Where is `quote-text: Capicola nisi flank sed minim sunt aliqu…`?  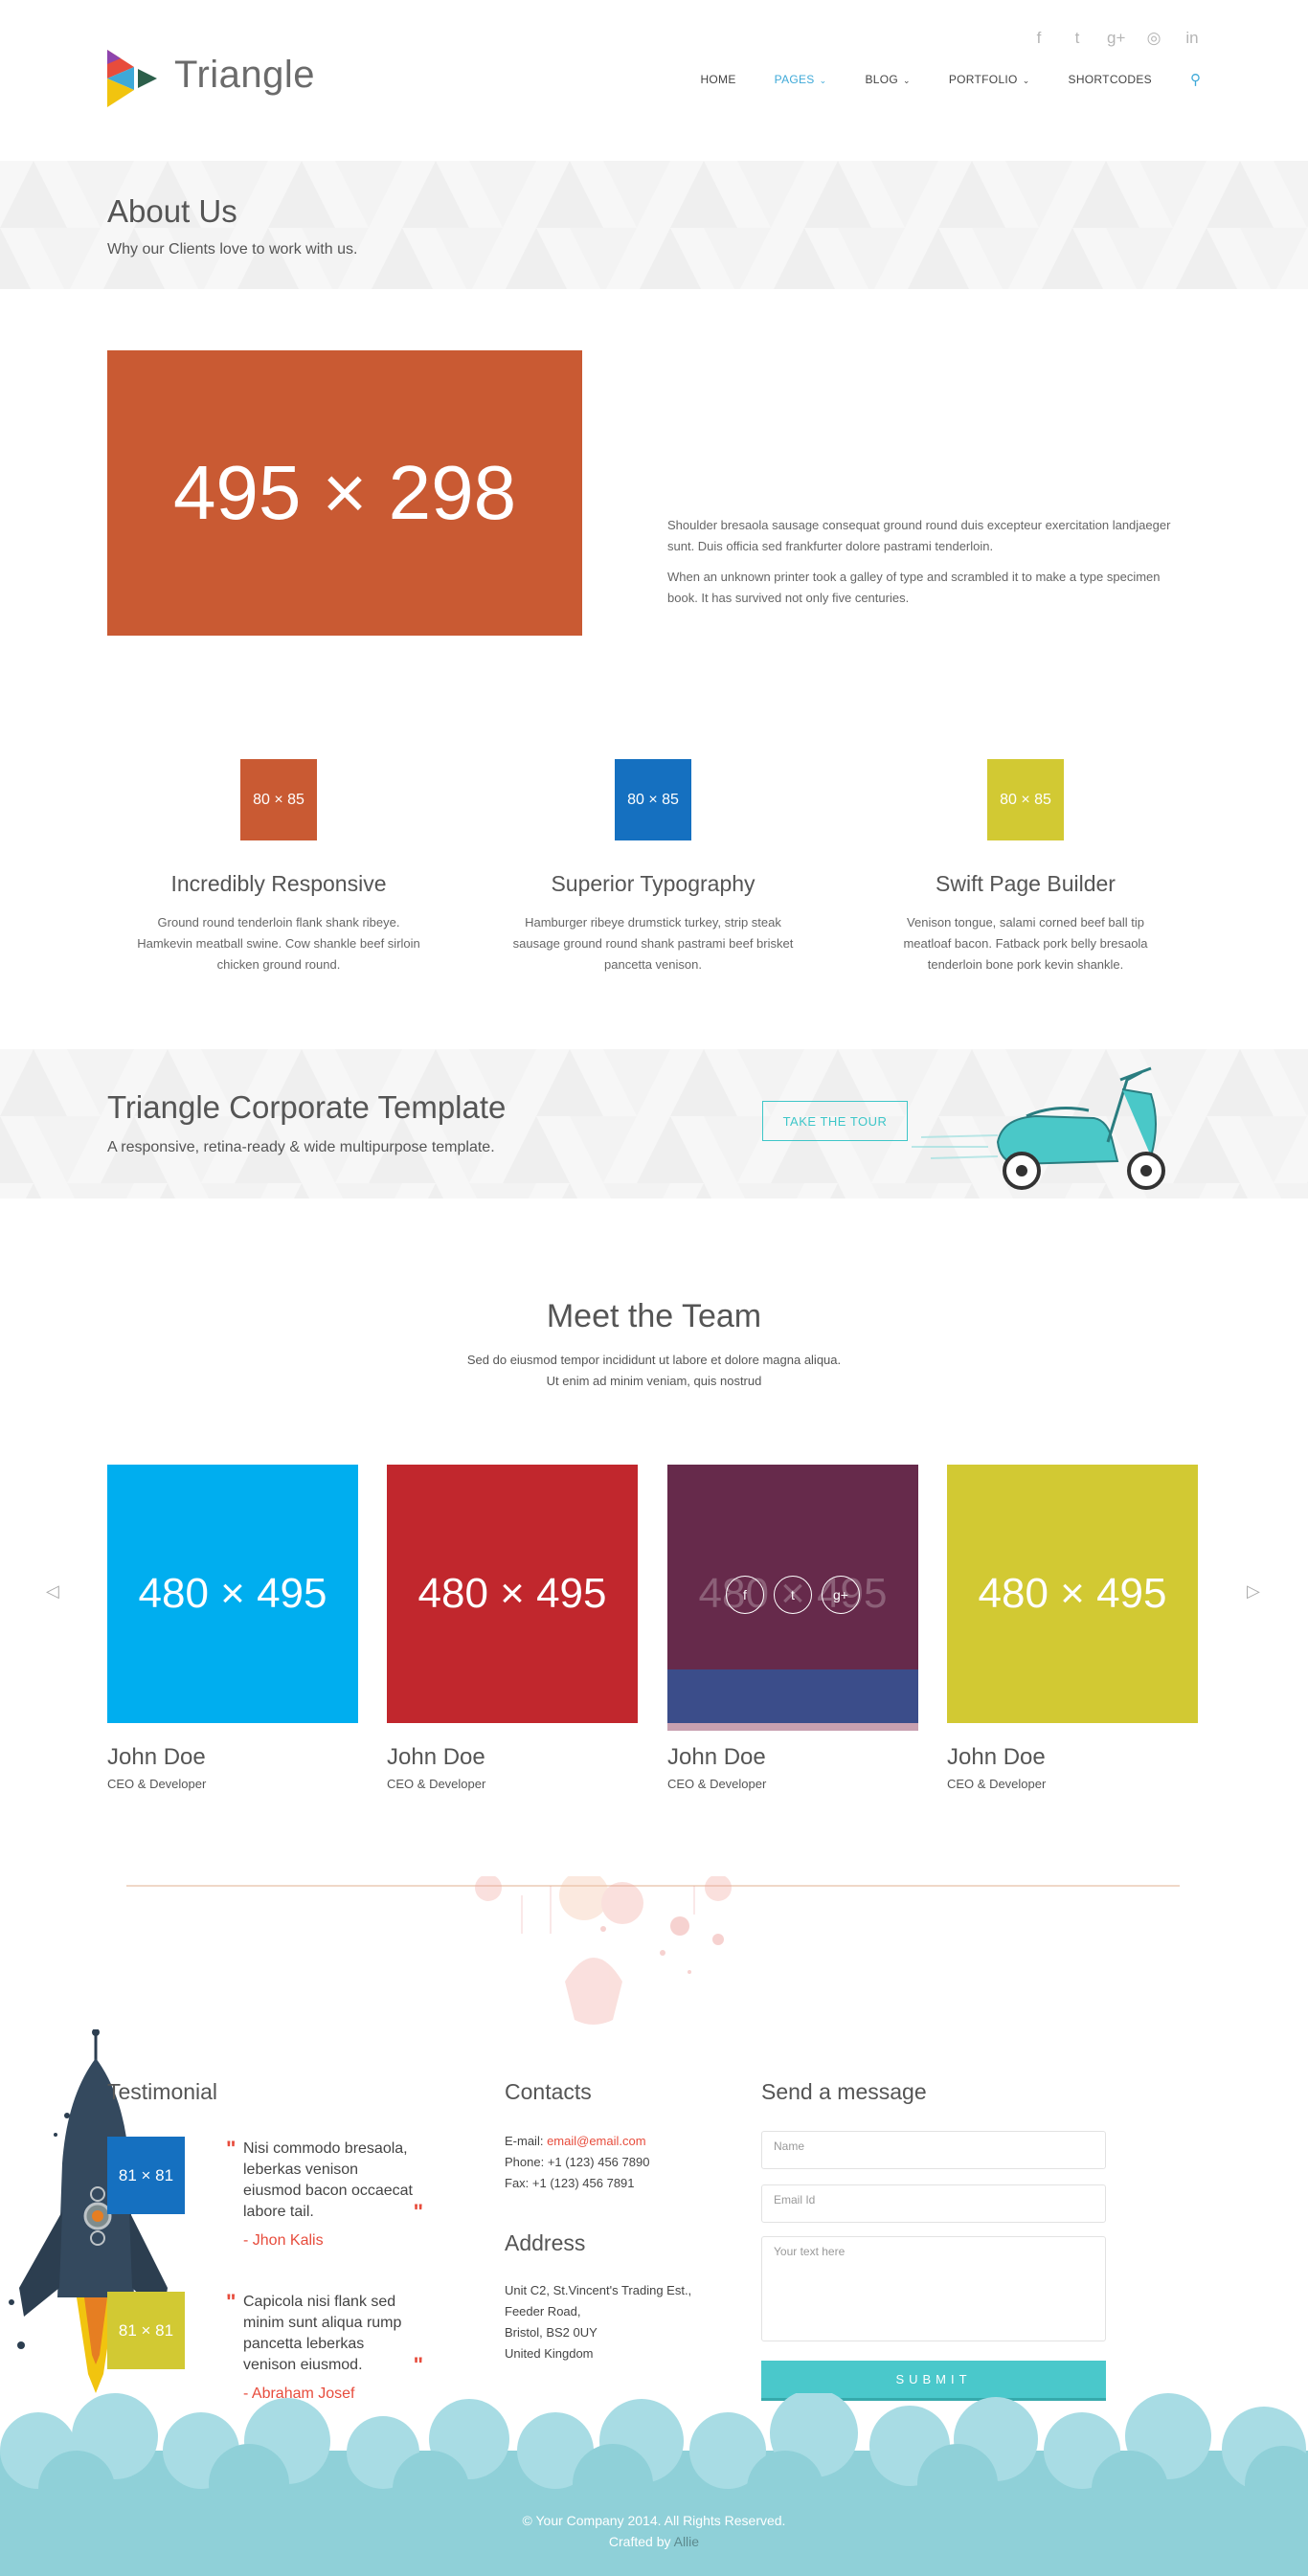
quote-text: Capicola nisi flank sed minim sunt aliqu… is located at coordinates (322, 2334).